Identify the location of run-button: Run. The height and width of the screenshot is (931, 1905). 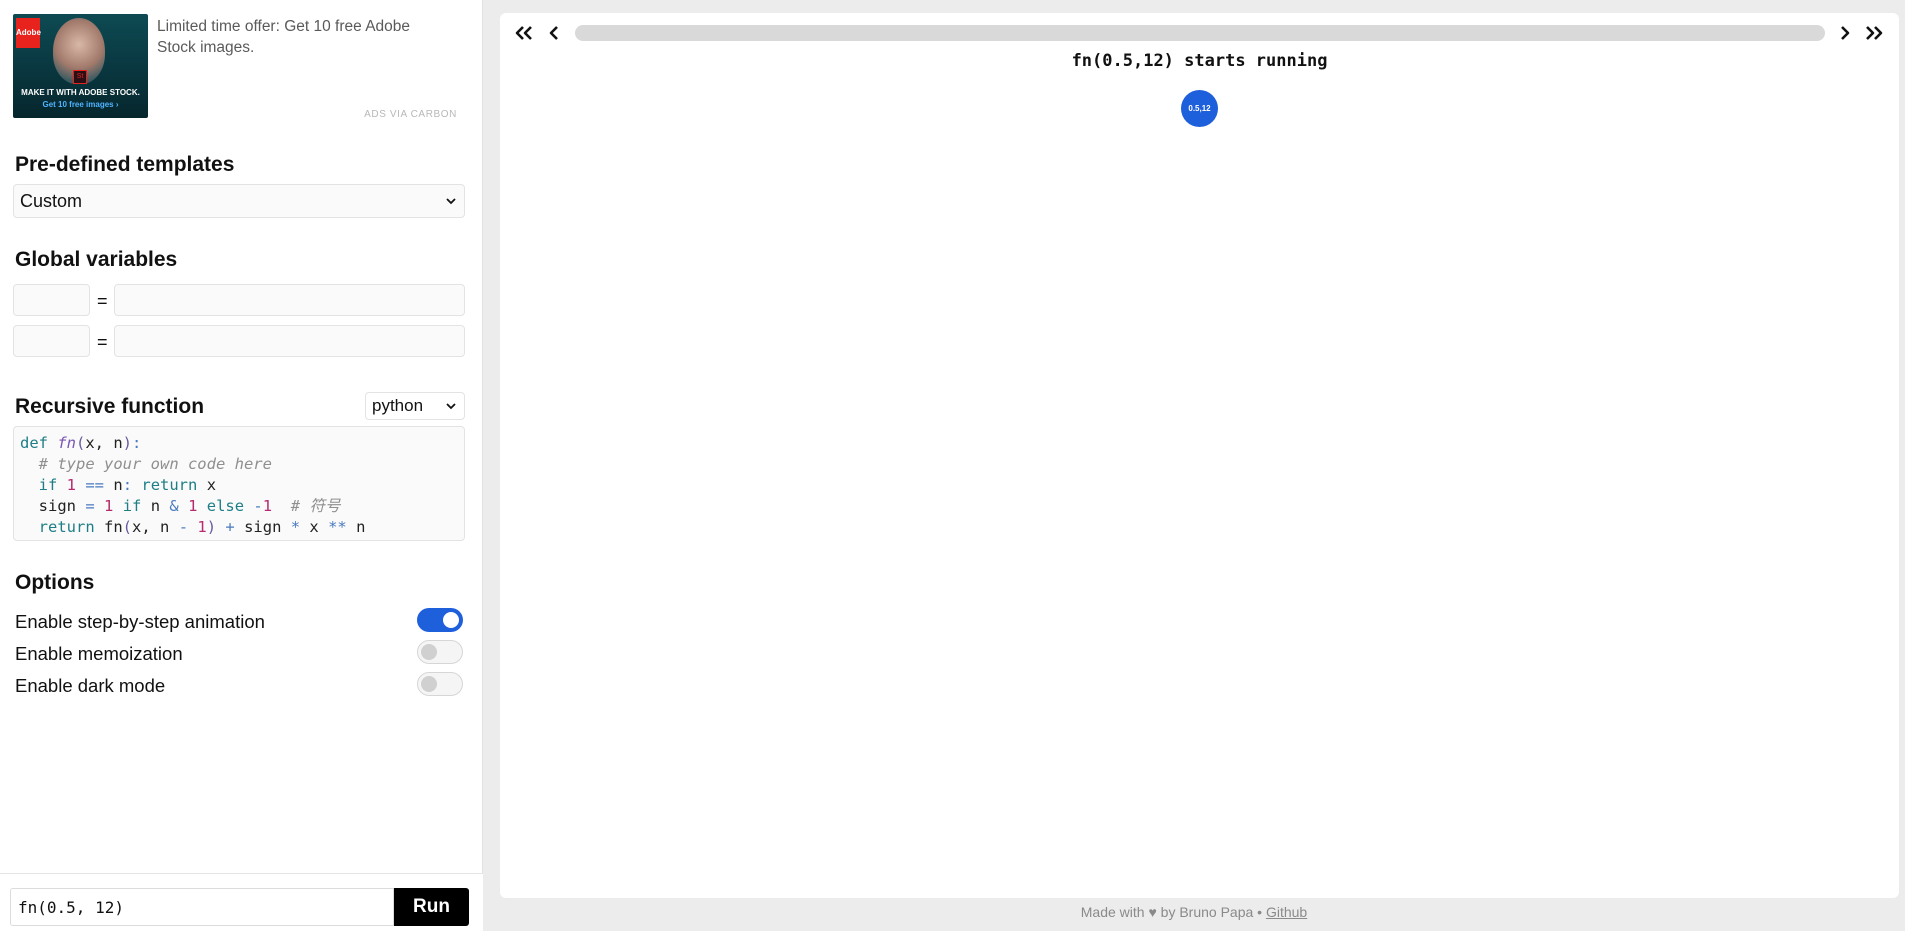
(431, 907).